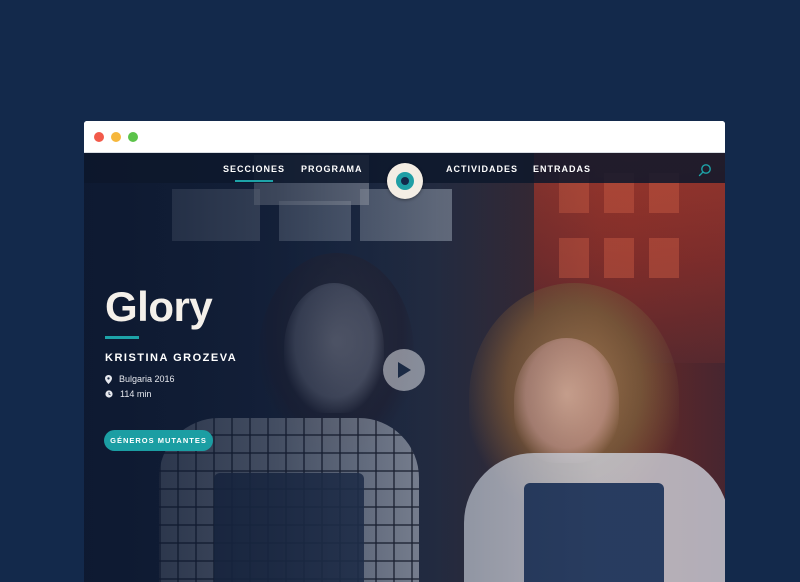 This screenshot has height=582, width=800. I want to click on play-icon, so click(404, 370).